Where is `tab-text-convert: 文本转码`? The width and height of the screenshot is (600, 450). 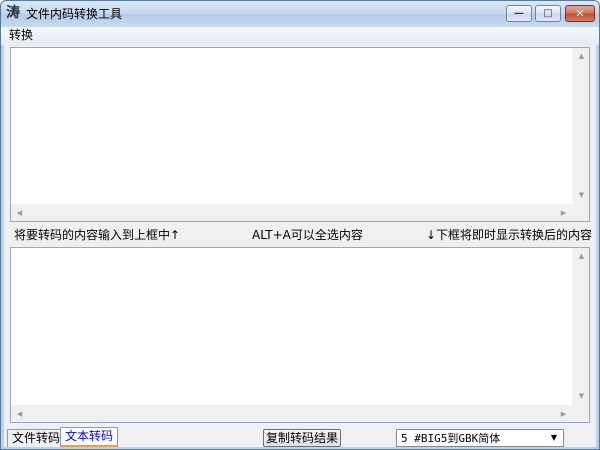 tab-text-convert: 文本转码 is located at coordinates (89, 437).